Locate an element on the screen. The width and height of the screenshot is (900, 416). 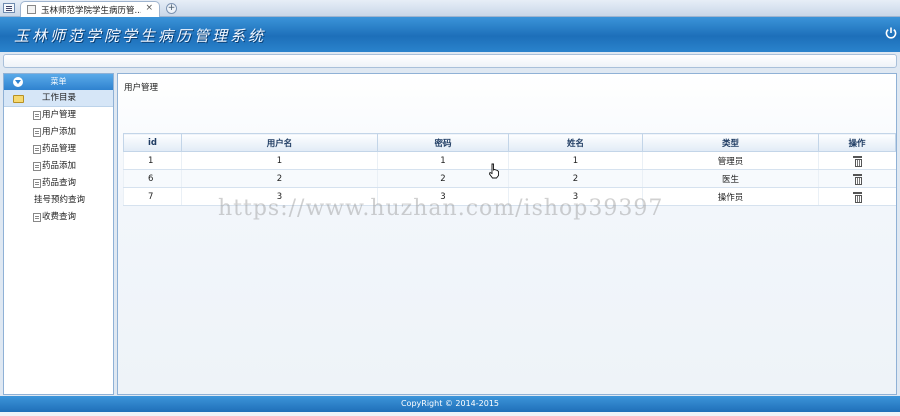
footer: CopyRight © 2014-2015 is located at coordinates (450, 404).